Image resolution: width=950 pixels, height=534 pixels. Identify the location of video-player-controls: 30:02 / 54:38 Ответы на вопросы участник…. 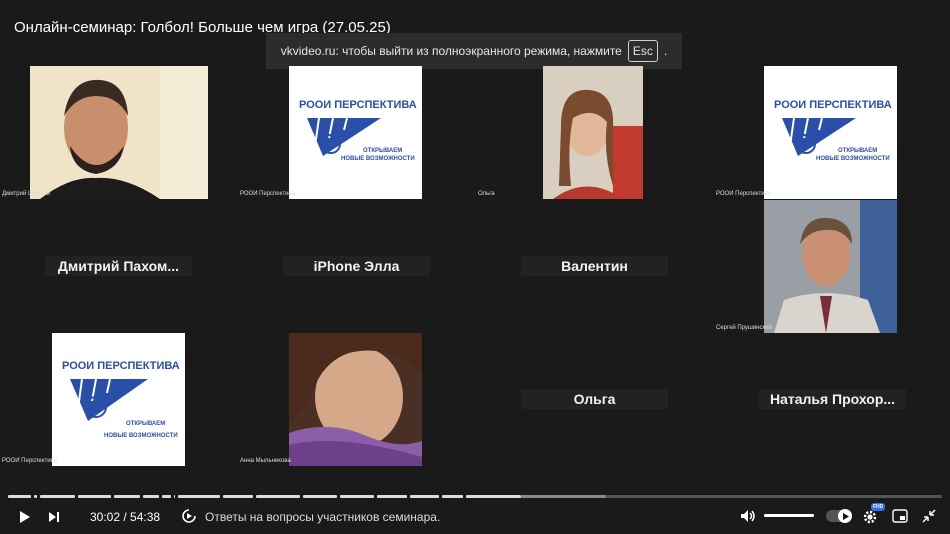
(475, 510).